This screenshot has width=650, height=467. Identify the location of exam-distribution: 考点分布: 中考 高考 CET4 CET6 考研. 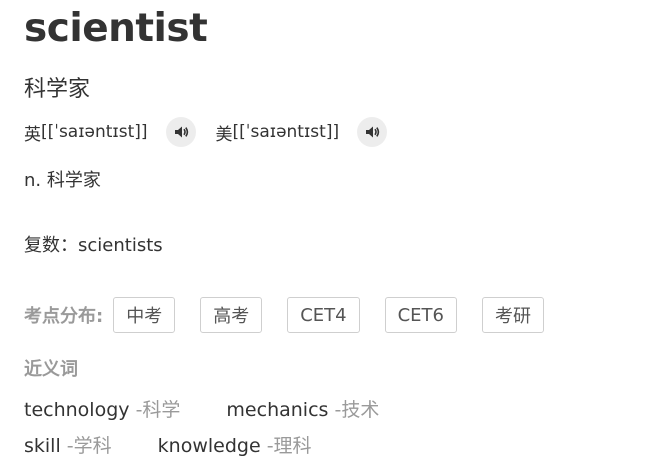
(296, 315).